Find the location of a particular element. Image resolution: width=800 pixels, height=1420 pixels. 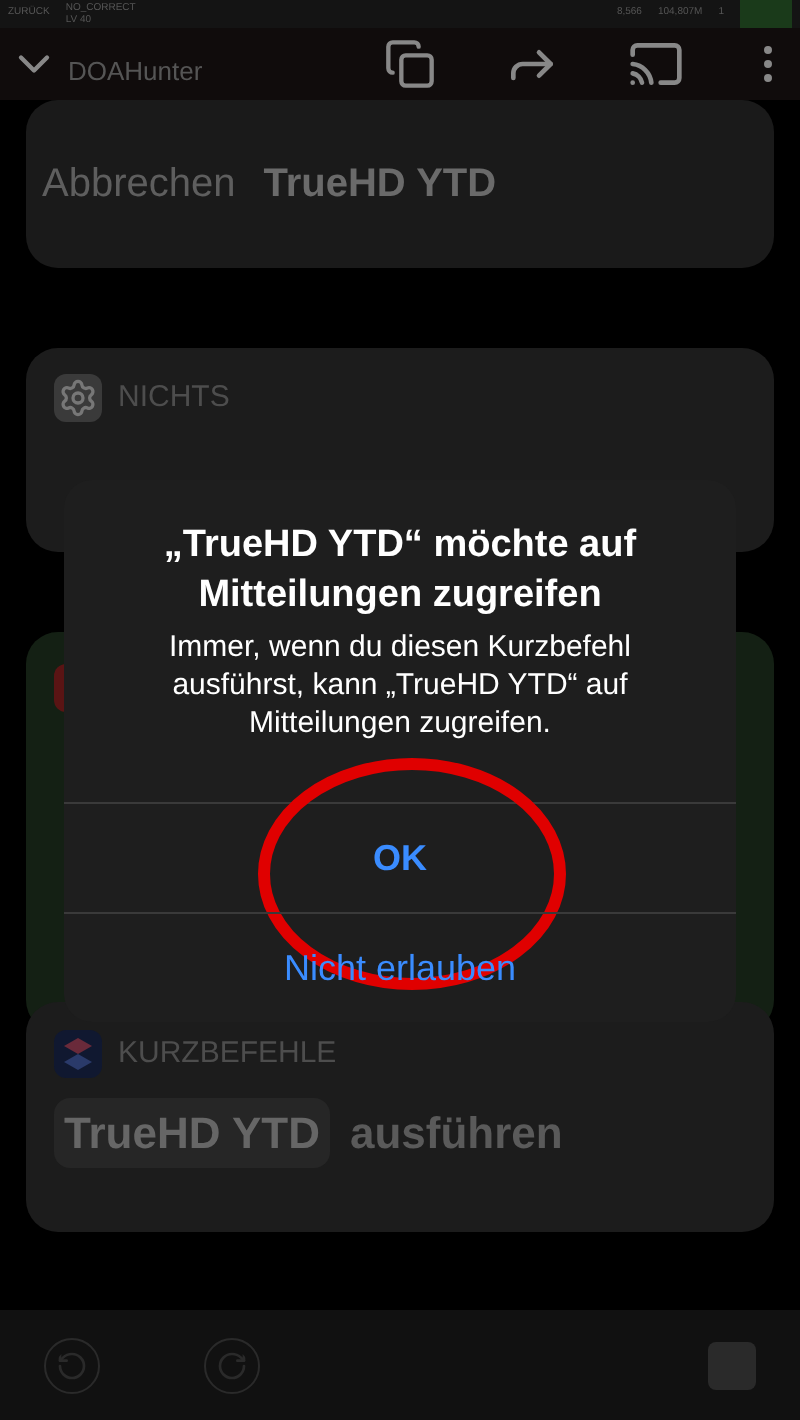

add-to-playlist-icon is located at coordinates (410, 64).